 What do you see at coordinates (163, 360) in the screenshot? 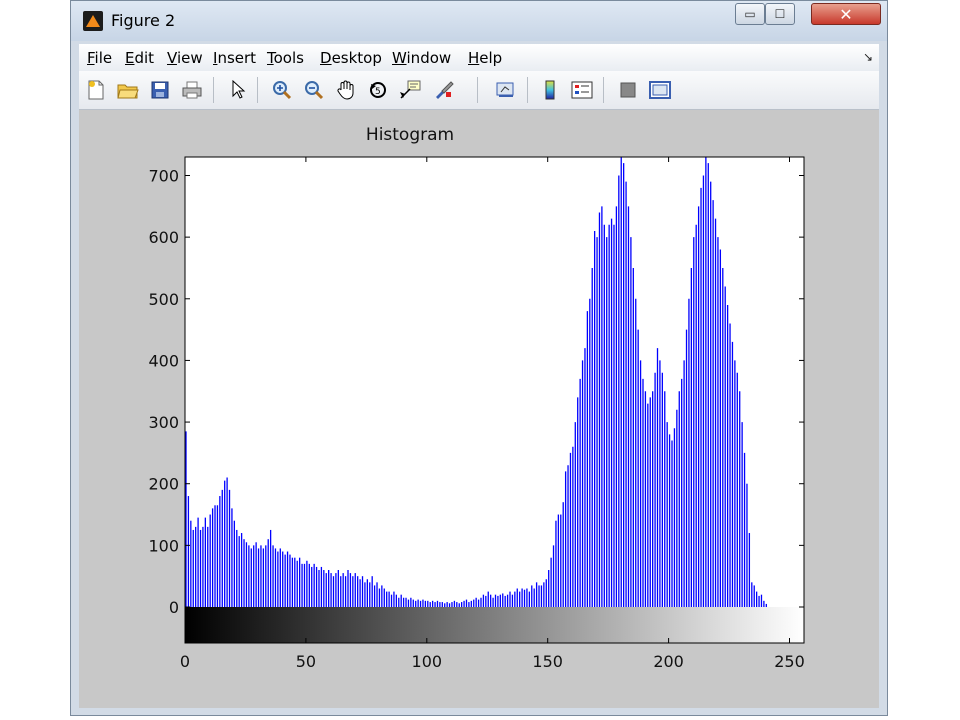
I see `y-tick-label: 400` at bounding box center [163, 360].